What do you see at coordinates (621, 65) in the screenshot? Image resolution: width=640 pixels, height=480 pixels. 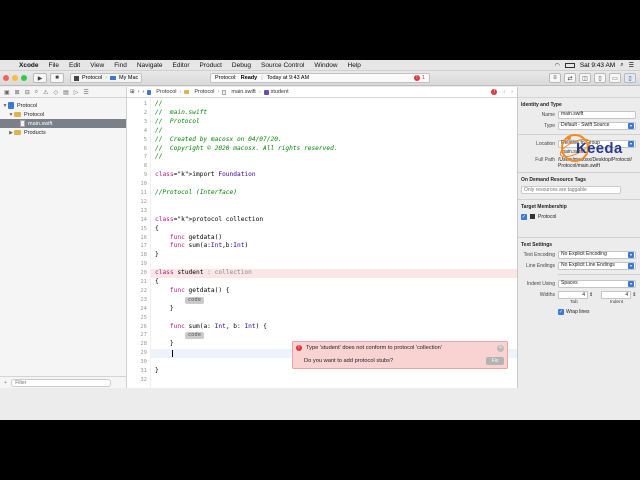 I see `search-icon: ⌕` at bounding box center [621, 65].